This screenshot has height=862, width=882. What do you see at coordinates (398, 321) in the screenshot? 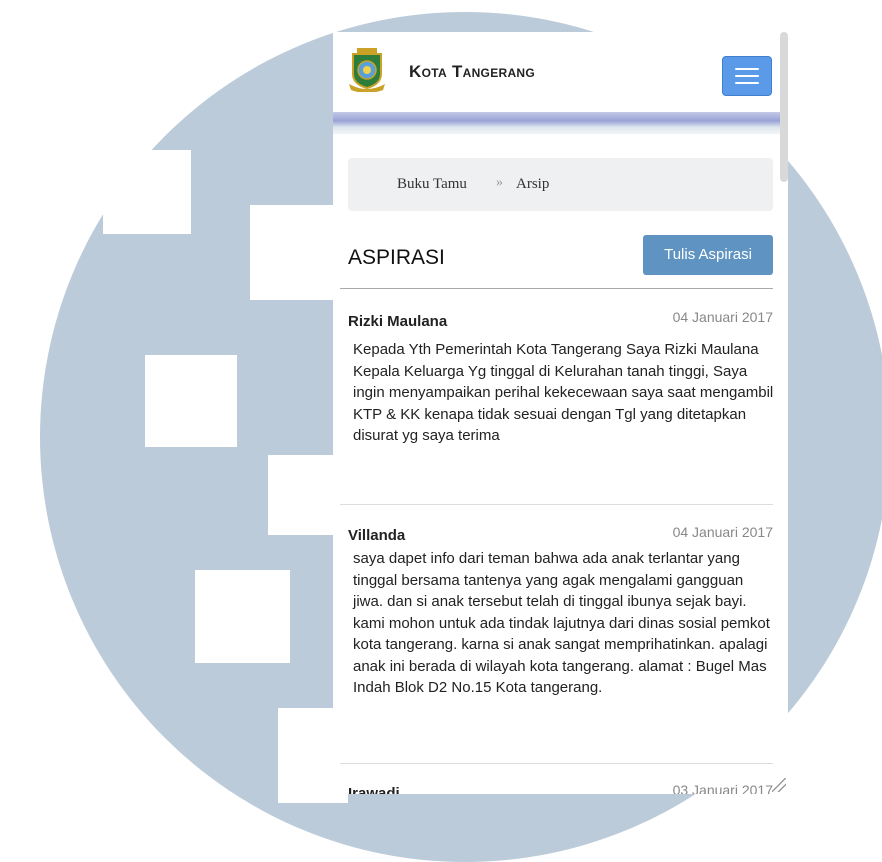
I see `entry-author: Rizki Maulana` at bounding box center [398, 321].